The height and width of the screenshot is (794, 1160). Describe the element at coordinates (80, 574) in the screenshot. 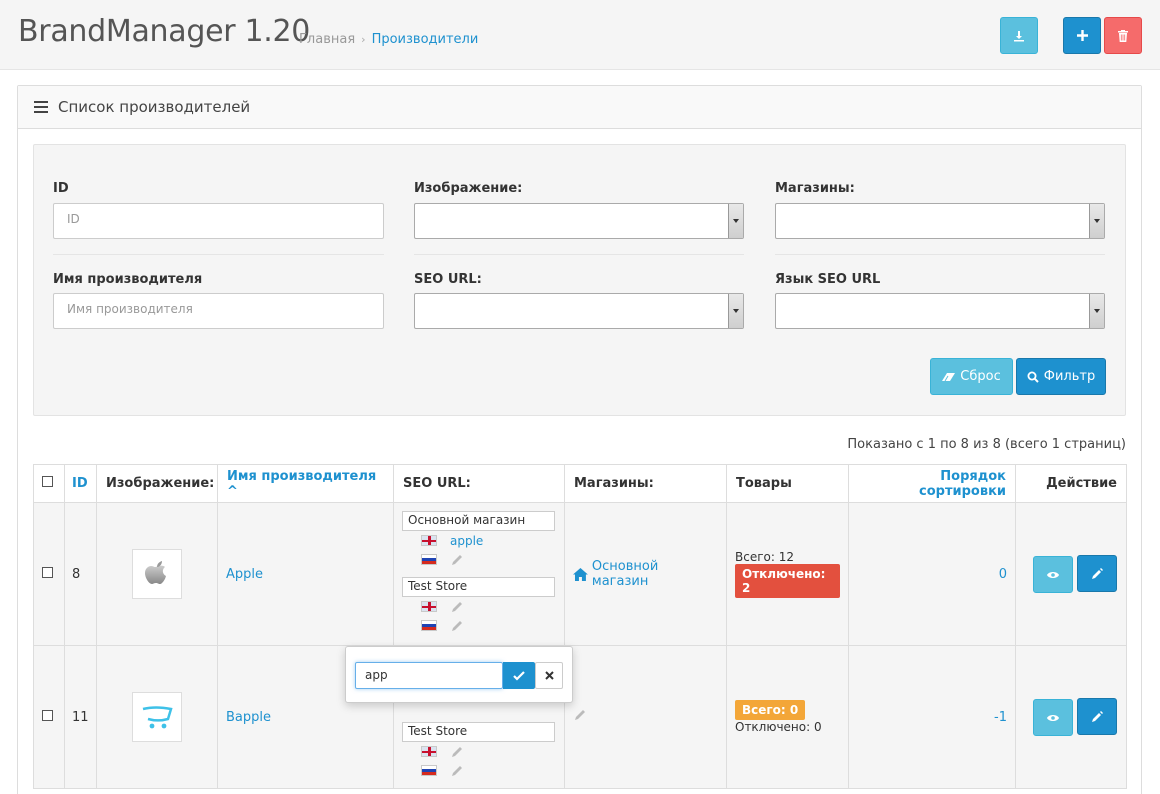

I see `row-id: 8` at that location.